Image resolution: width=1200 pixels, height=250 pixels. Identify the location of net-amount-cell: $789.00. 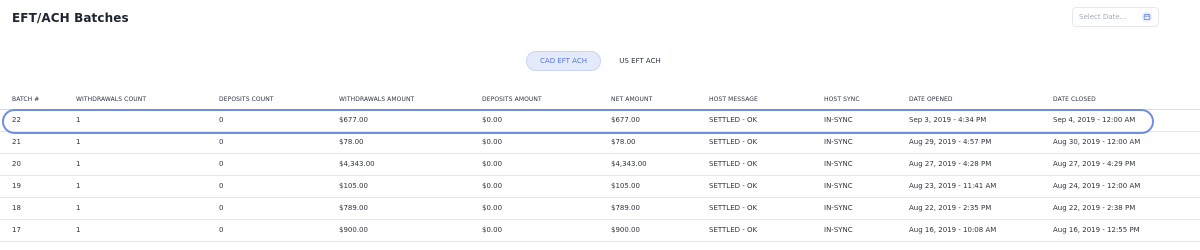
(625, 208).